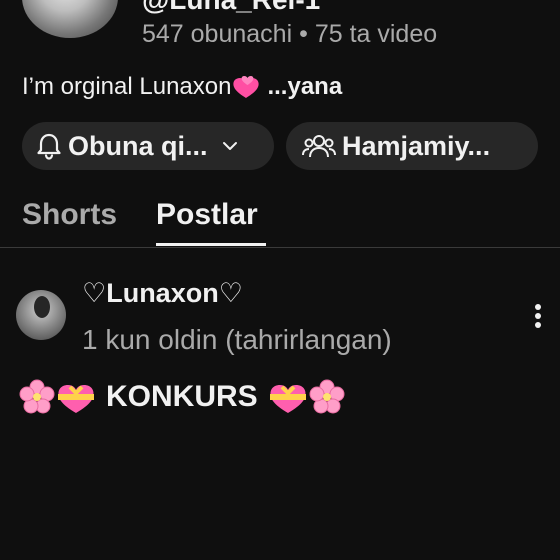  What do you see at coordinates (162, 293) in the screenshot?
I see `post-author-name: ♡Lunaxon♡` at bounding box center [162, 293].